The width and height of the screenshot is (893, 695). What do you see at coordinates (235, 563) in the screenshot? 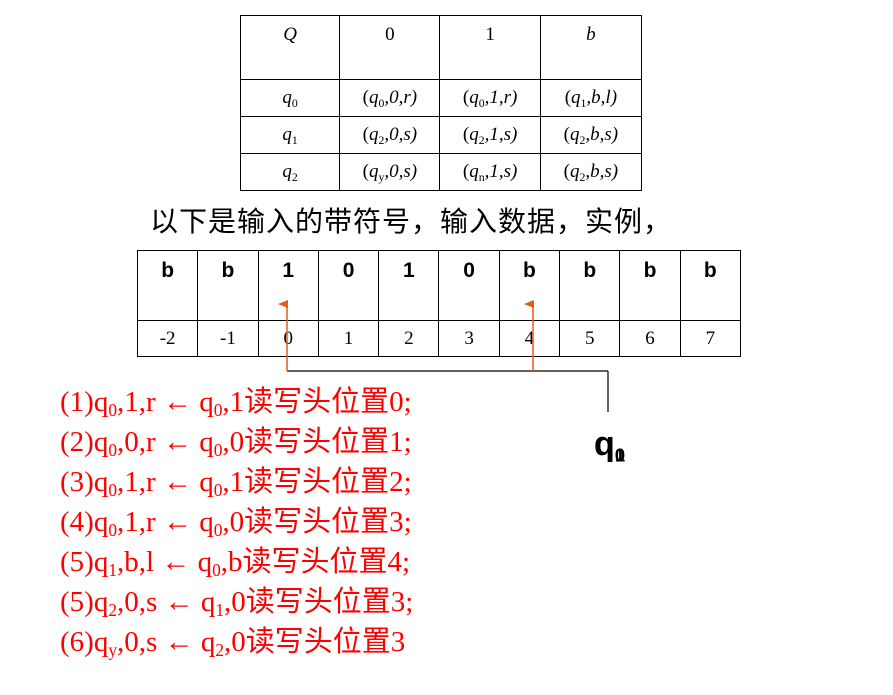
I see `step-line: (5)q1,b,l ← q0,b读写头位置4;` at bounding box center [235, 563].